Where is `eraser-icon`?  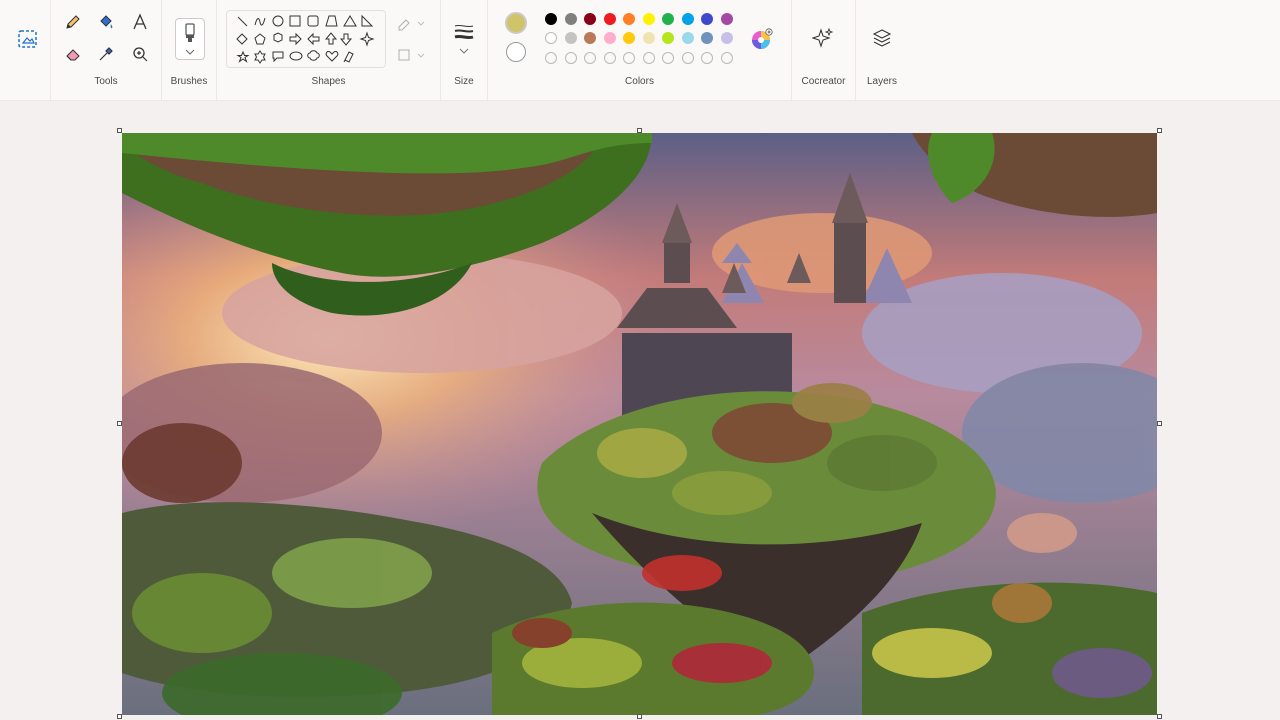 eraser-icon is located at coordinates (73, 54).